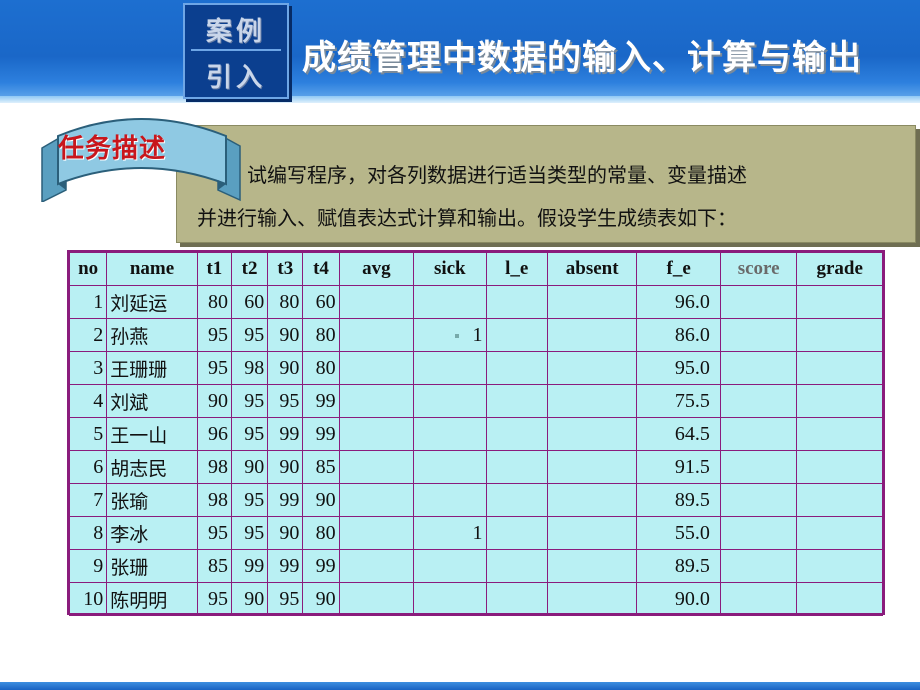  Describe the element at coordinates (88, 401) in the screenshot. I see `cell-no: 4` at that location.